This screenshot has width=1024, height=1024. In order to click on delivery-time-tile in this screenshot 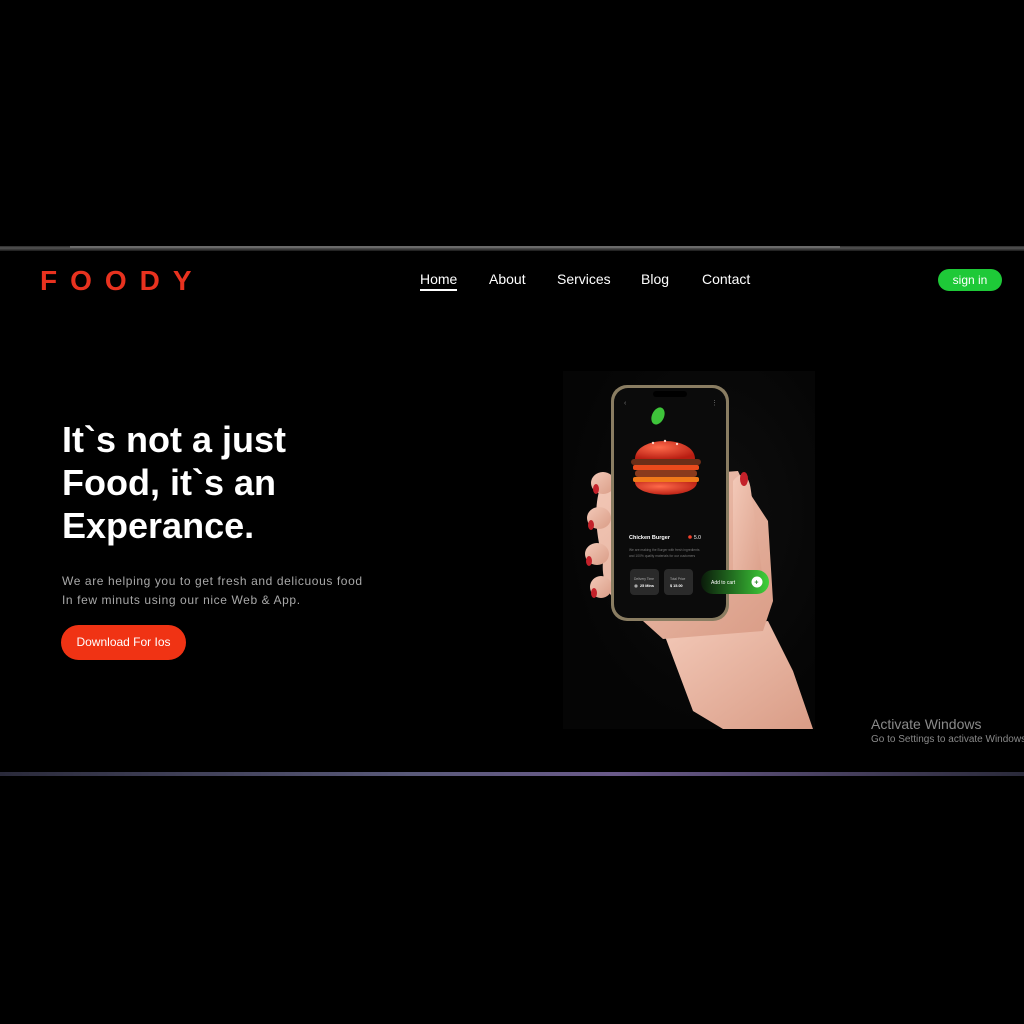, I will do `click(644, 582)`.